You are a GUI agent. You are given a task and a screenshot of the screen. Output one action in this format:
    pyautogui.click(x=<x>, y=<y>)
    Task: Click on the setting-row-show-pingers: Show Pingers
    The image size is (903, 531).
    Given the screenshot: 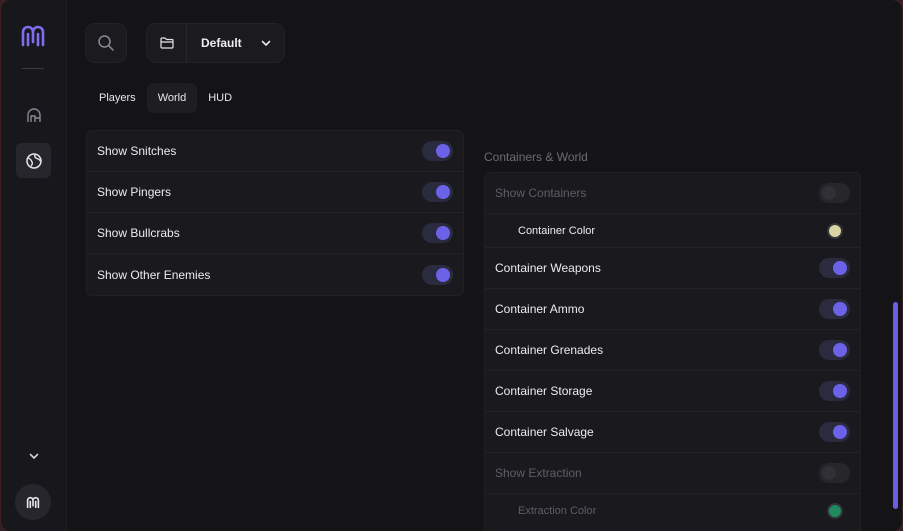 What is the action you would take?
    pyautogui.click(x=275, y=192)
    